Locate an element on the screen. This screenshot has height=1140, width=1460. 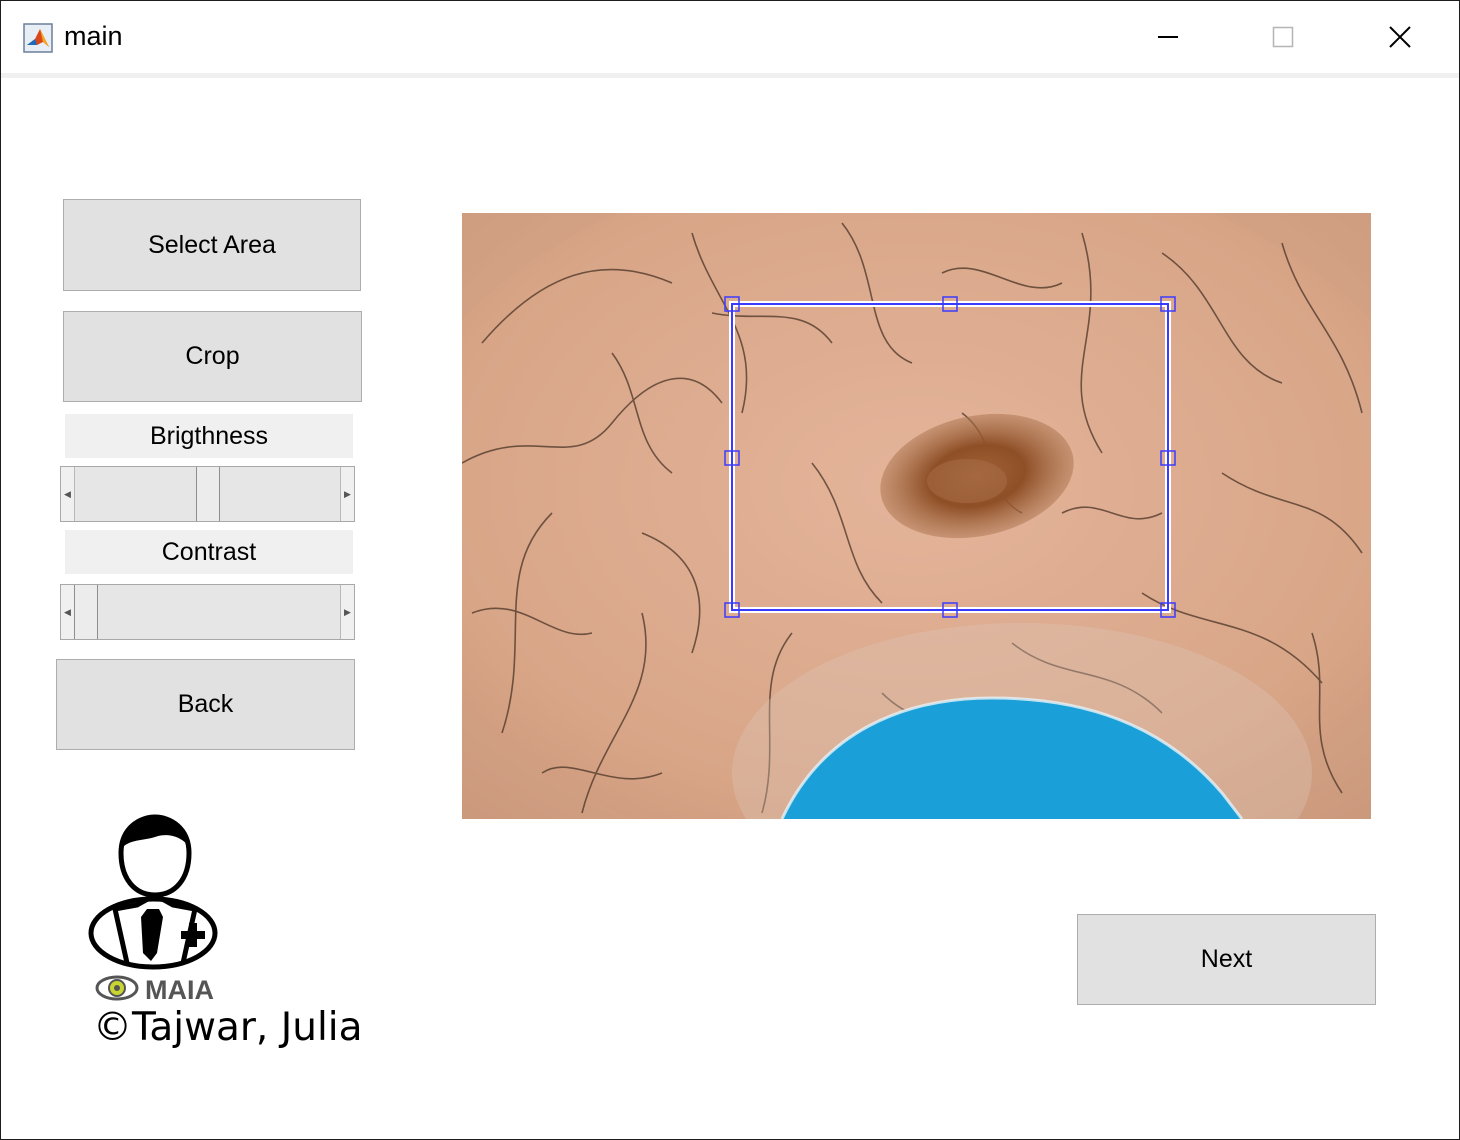
maximize-icon is located at coordinates (1283, 37).